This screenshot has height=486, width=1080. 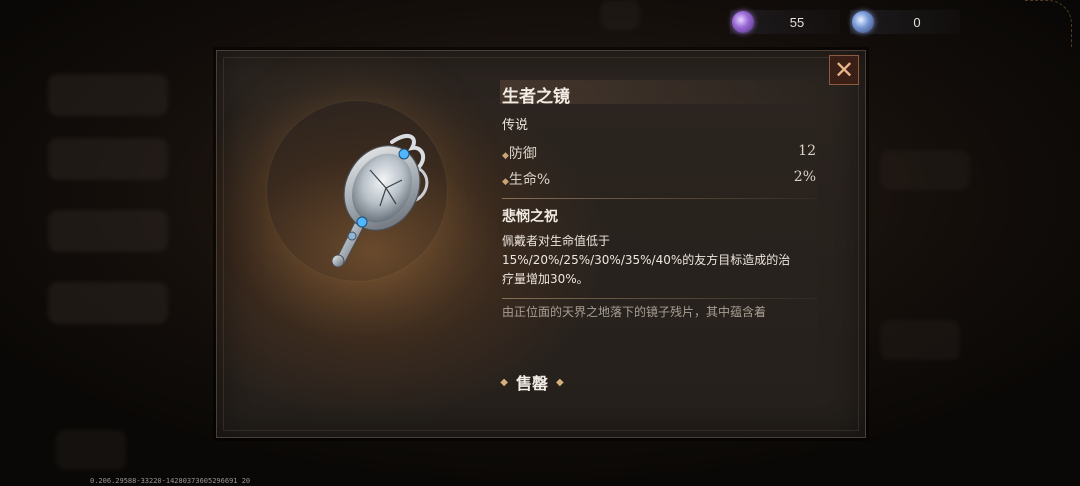 What do you see at coordinates (804, 177) in the screenshot?
I see `stat-value-hp: 2%` at bounding box center [804, 177].